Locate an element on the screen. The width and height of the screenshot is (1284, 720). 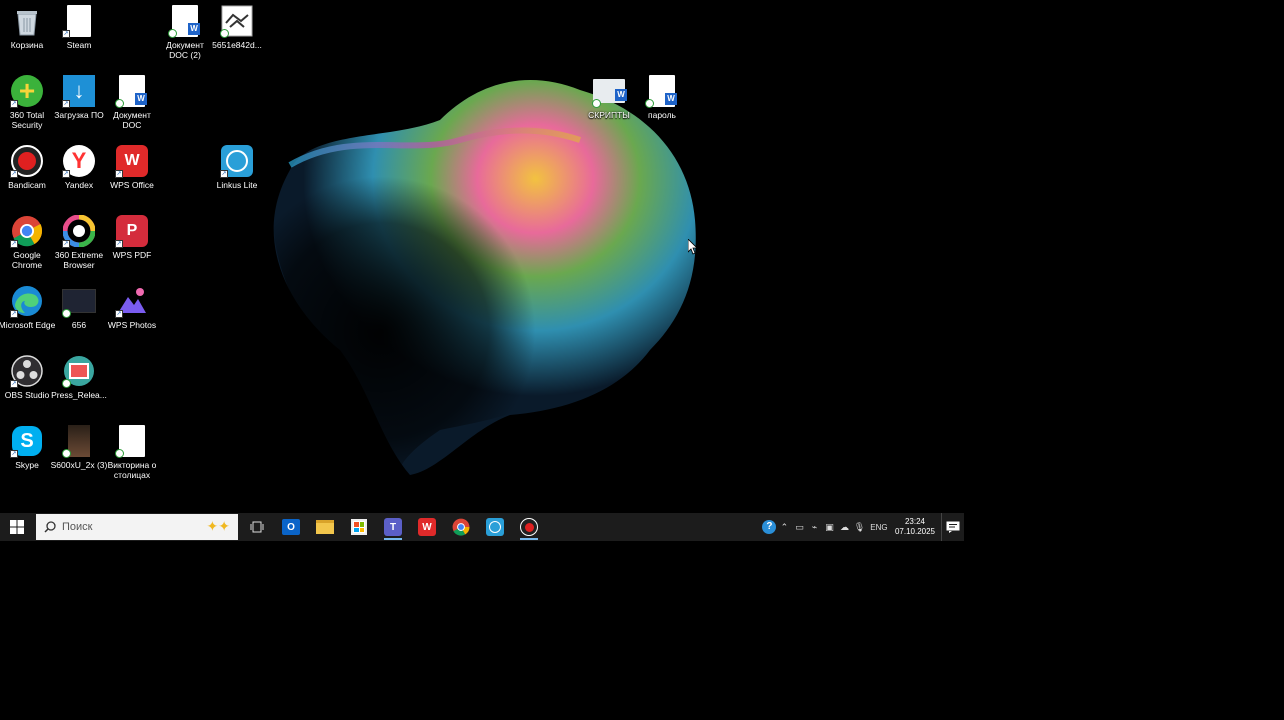
clock: 23:24 07.10.2025 is located at coordinates (915, 527).